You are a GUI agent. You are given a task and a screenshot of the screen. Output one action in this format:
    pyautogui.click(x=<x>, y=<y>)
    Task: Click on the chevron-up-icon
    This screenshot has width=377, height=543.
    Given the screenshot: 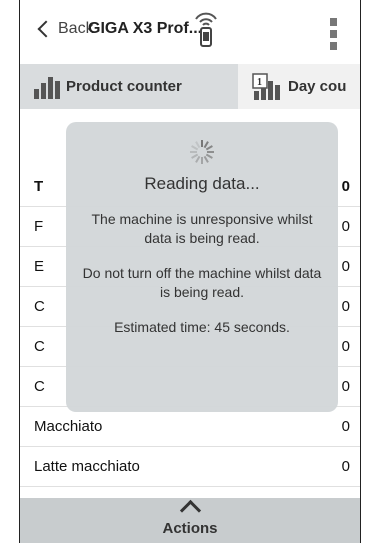 What is the action you would take?
    pyautogui.click(x=190, y=510)
    